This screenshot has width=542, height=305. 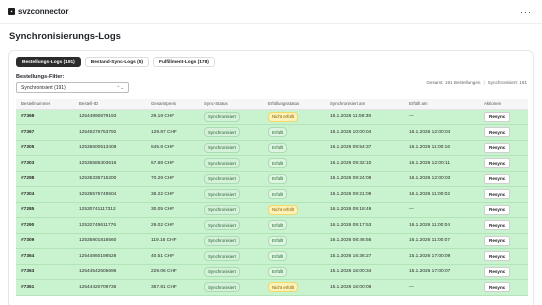 I want to click on cell-total-price: 70.29 CHF, so click(x=172, y=179).